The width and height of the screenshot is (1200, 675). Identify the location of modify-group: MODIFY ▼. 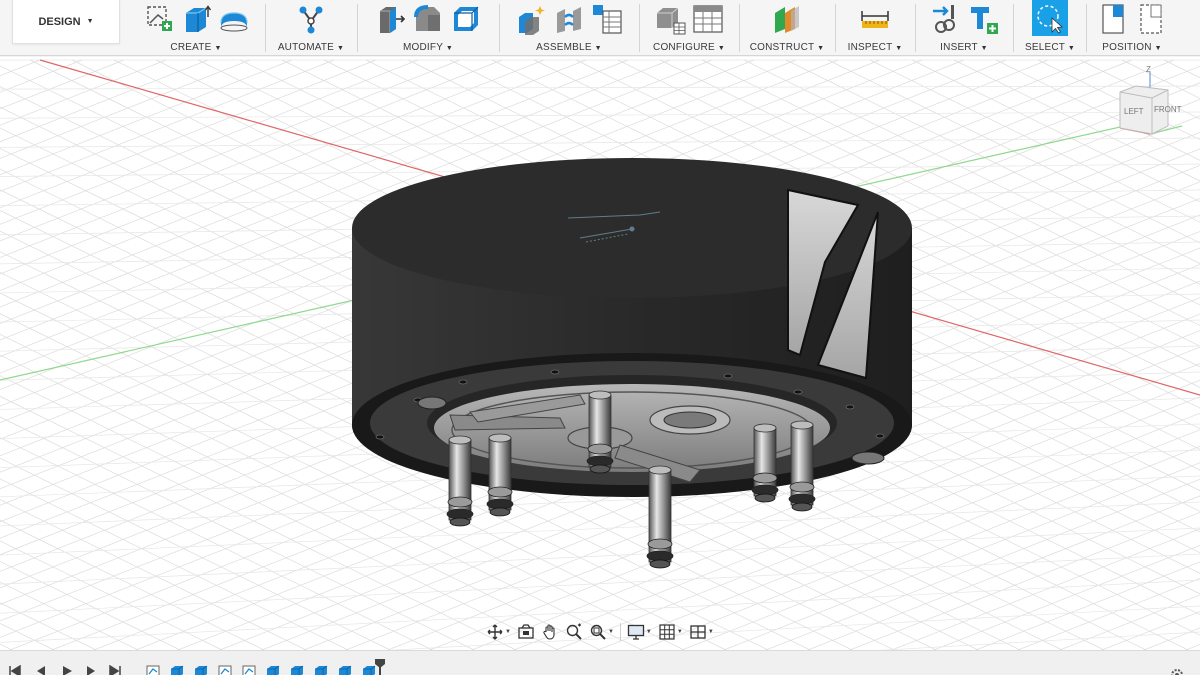
(428, 28).